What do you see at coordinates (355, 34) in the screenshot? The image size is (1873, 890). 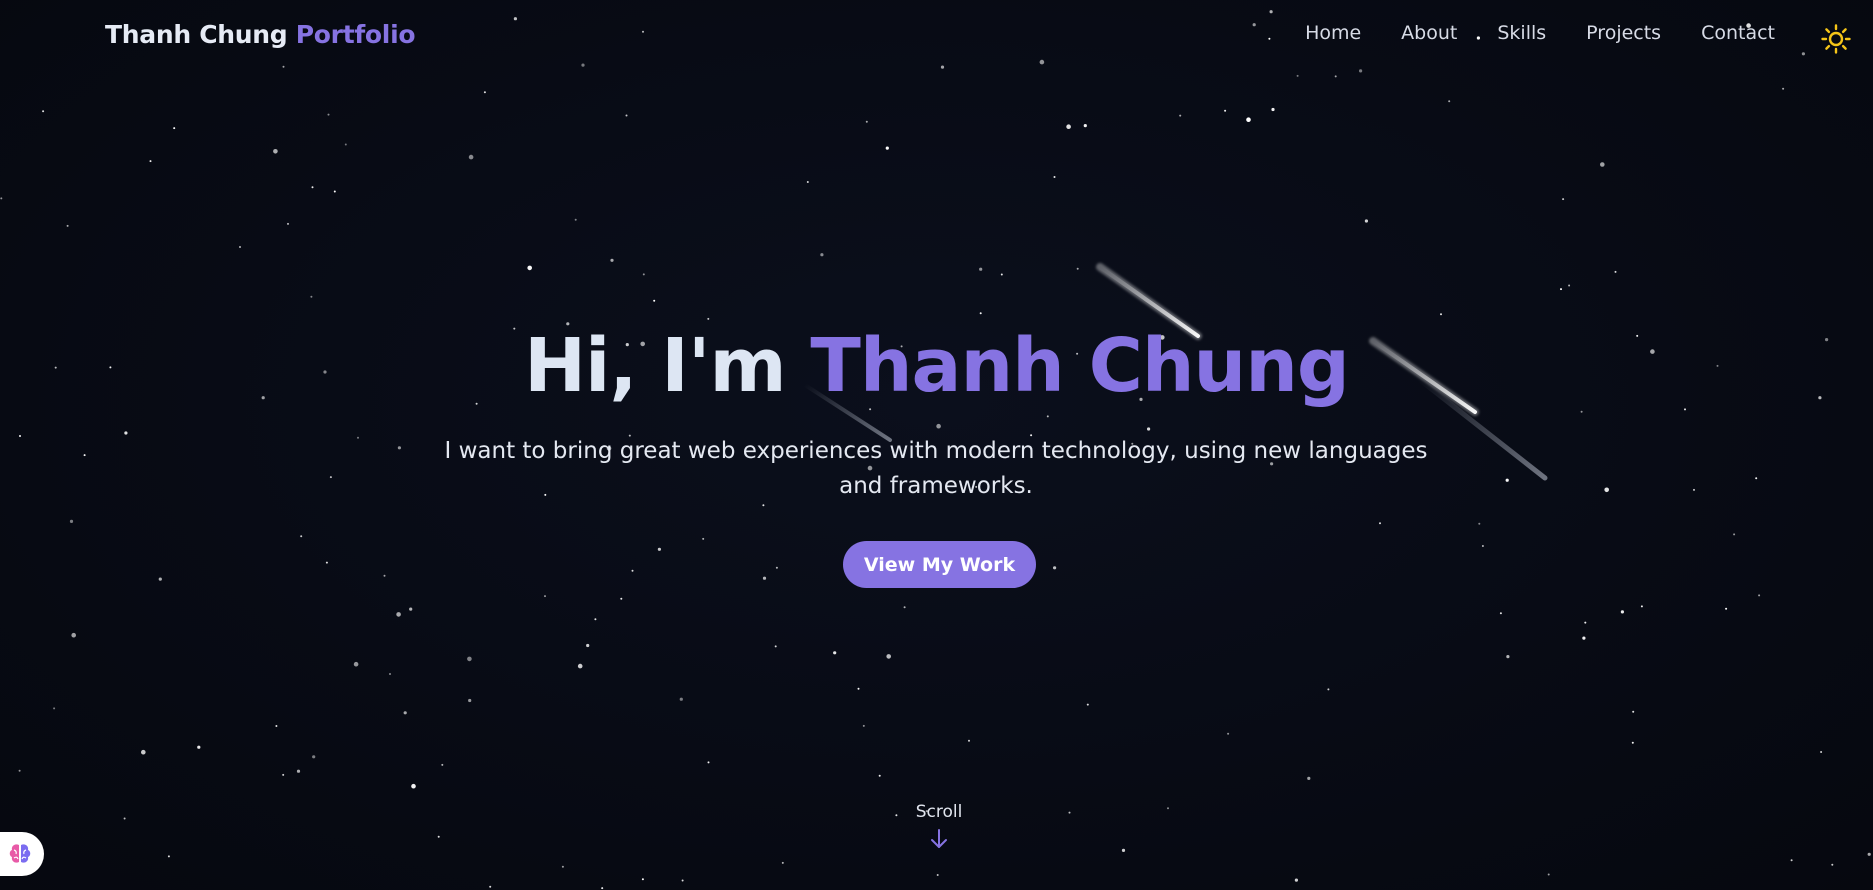 I see `brand-accent: Portfolio` at bounding box center [355, 34].